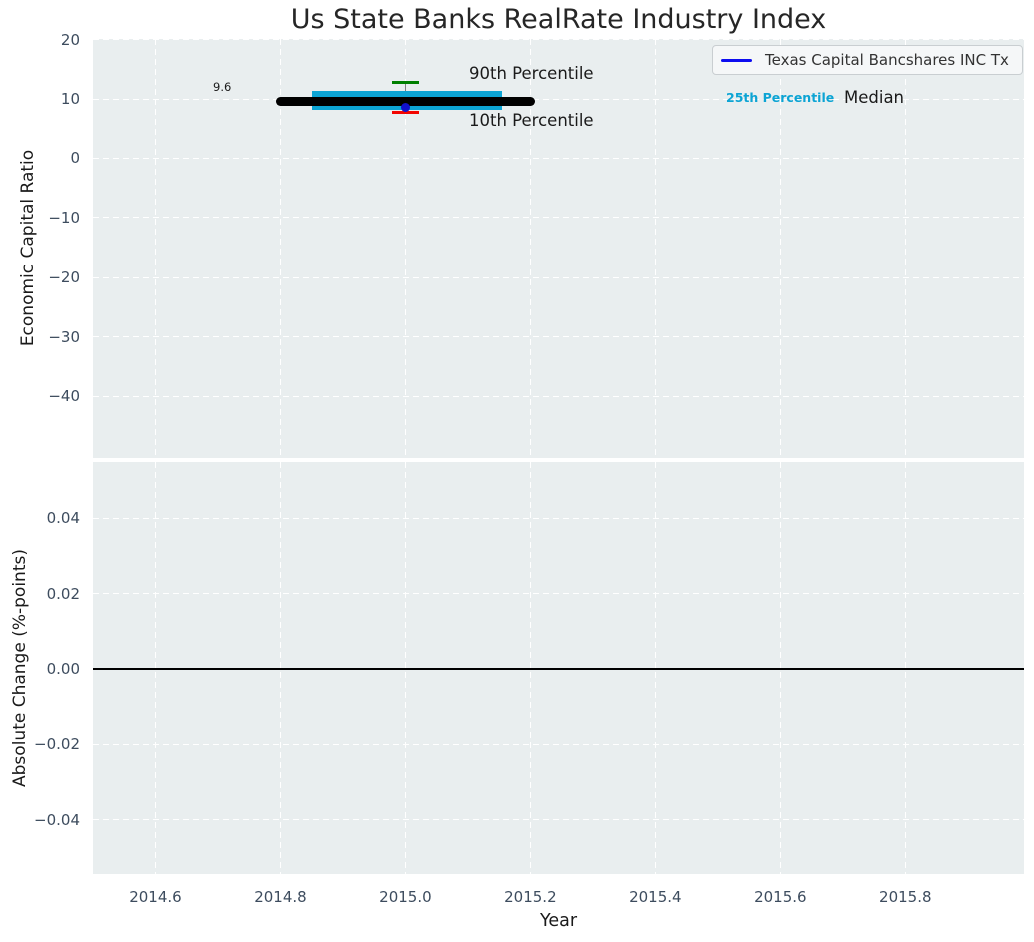  I want to click on y-tick-label: −40, so click(64, 396).